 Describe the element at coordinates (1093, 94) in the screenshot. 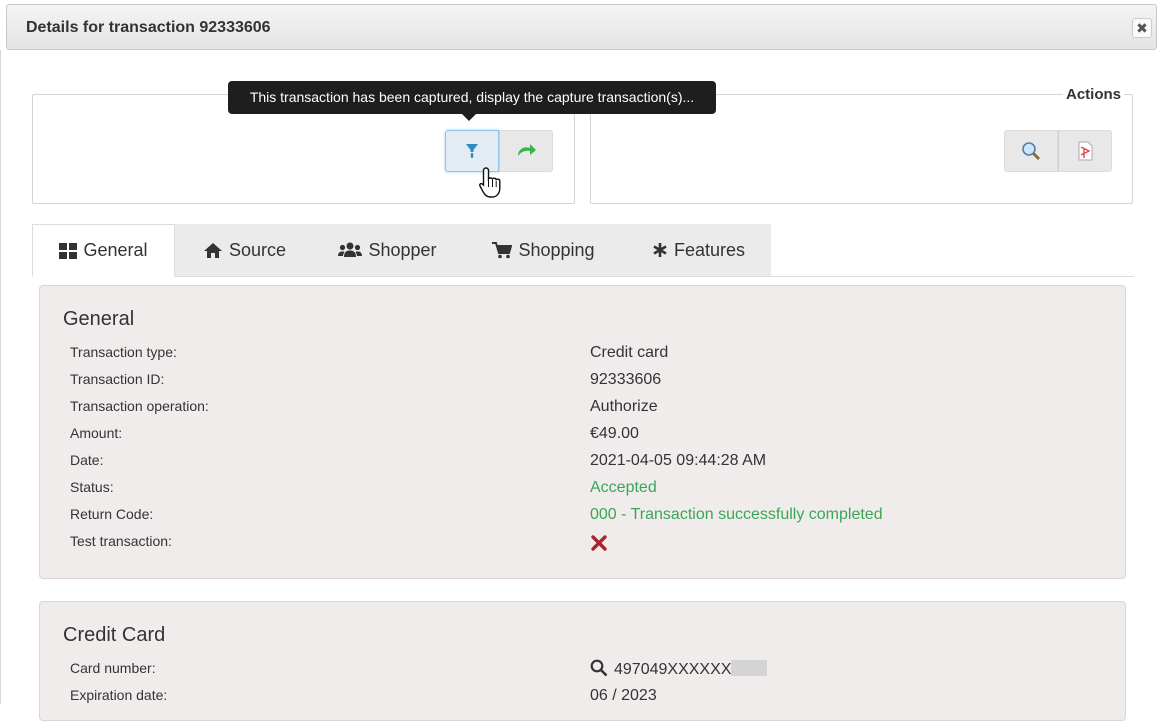

I see `actions-legend: Actions` at that location.